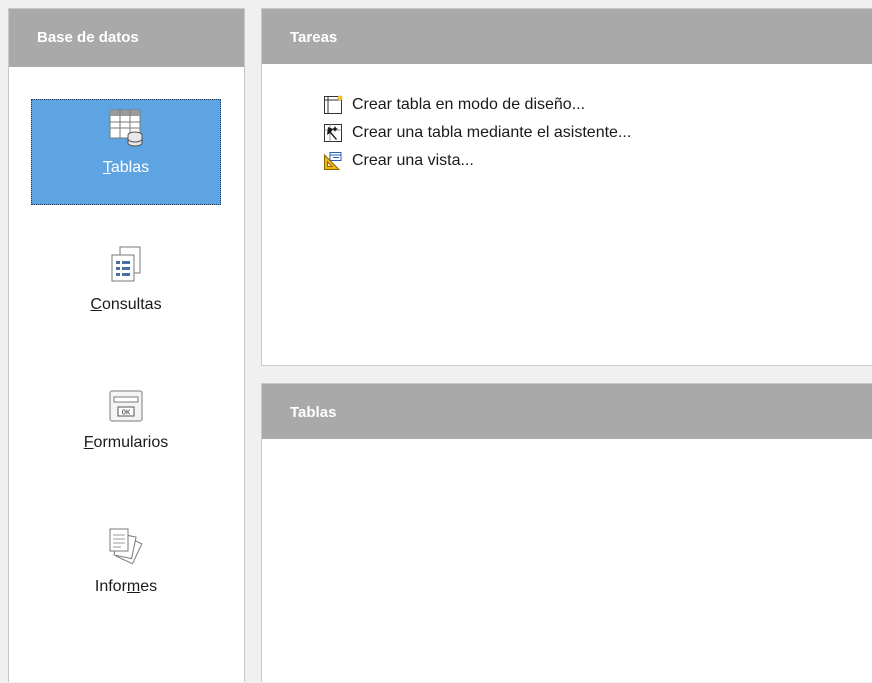 This screenshot has width=872, height=683. I want to click on sidebar-item-reports: Informes, so click(126, 577).